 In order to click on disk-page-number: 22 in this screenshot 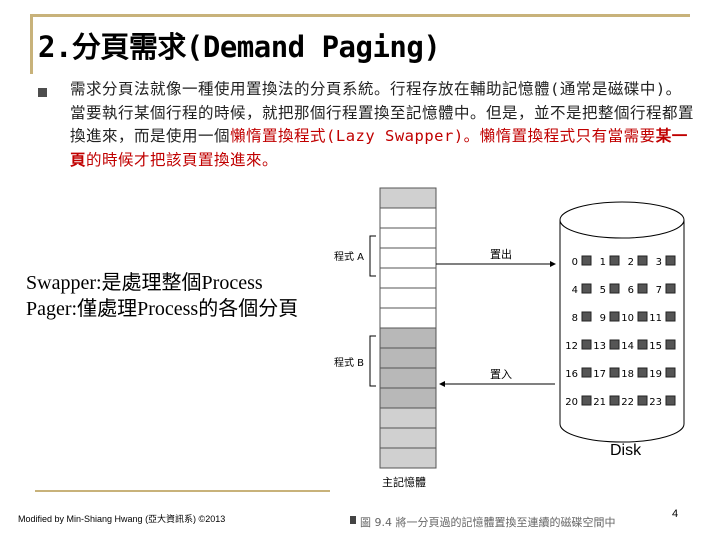, I will do `click(627, 402)`.